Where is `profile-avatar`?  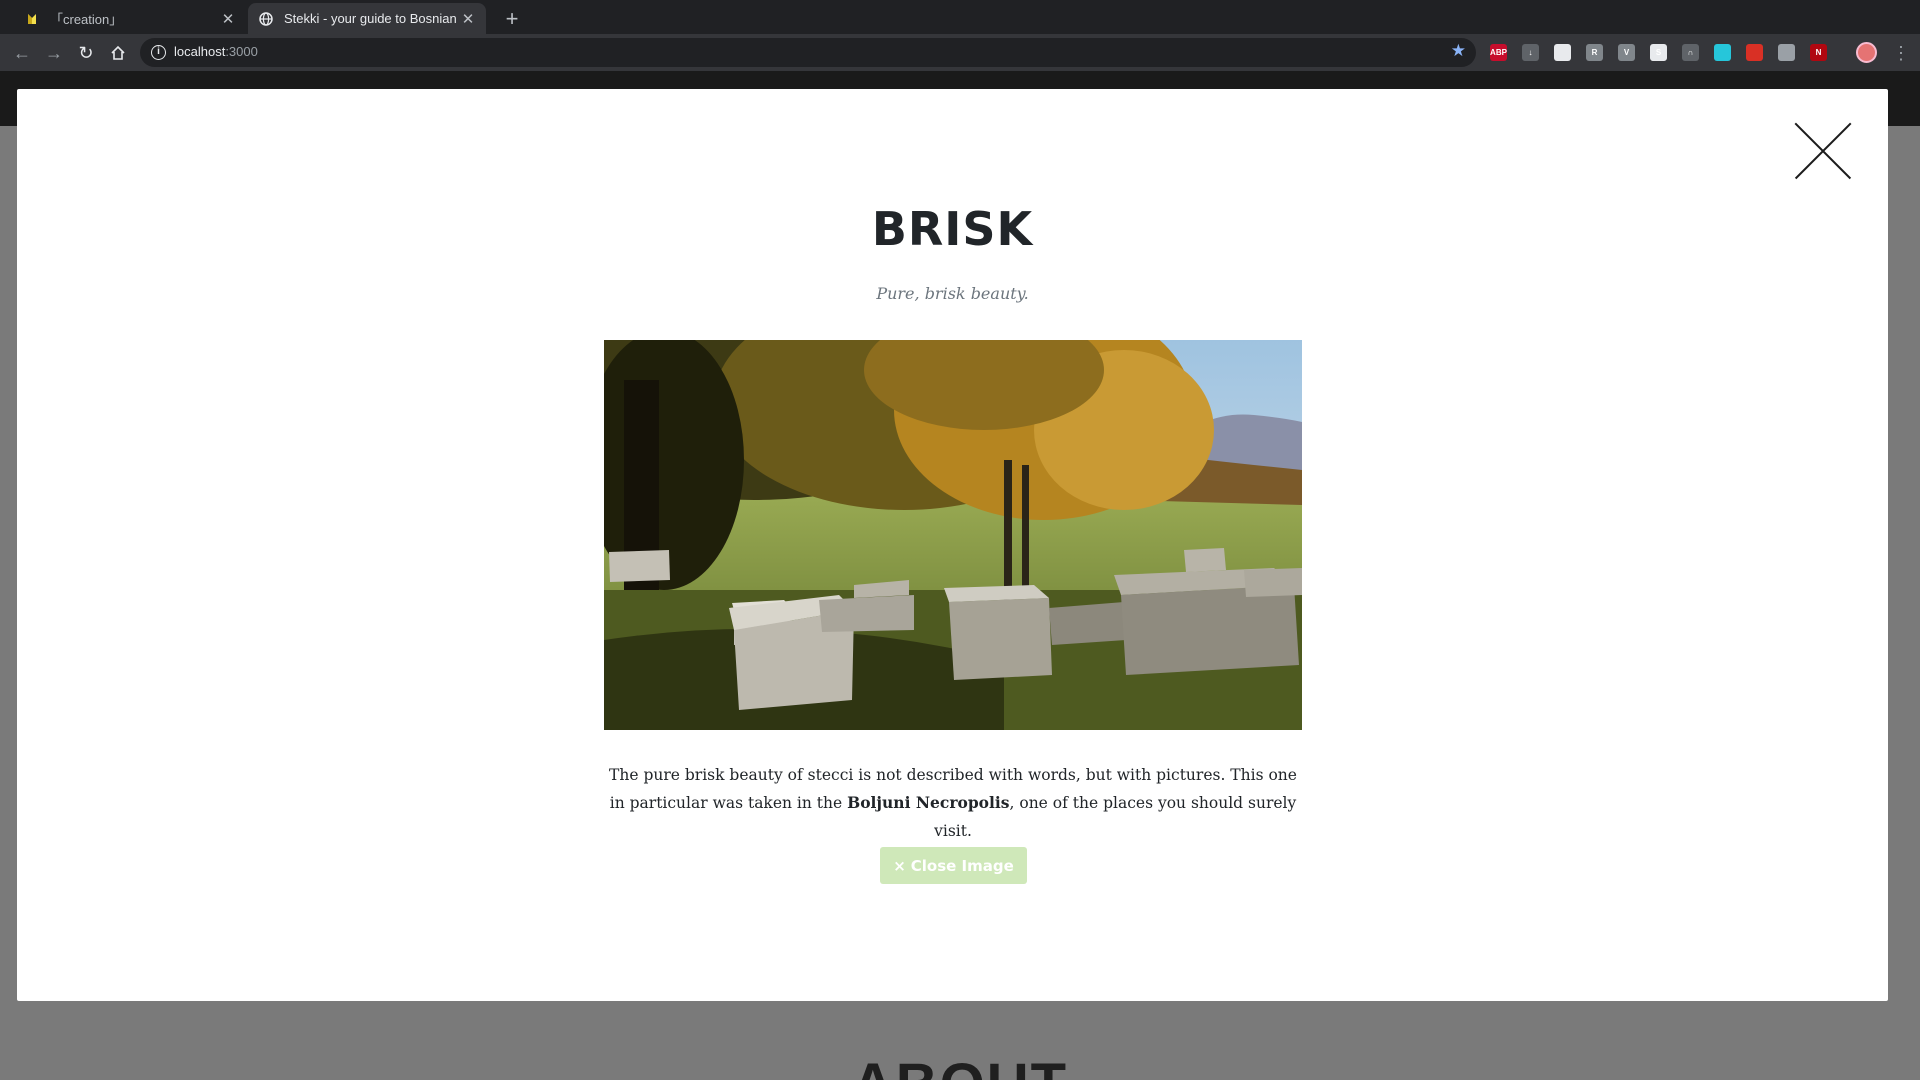
profile-avatar is located at coordinates (1866, 52).